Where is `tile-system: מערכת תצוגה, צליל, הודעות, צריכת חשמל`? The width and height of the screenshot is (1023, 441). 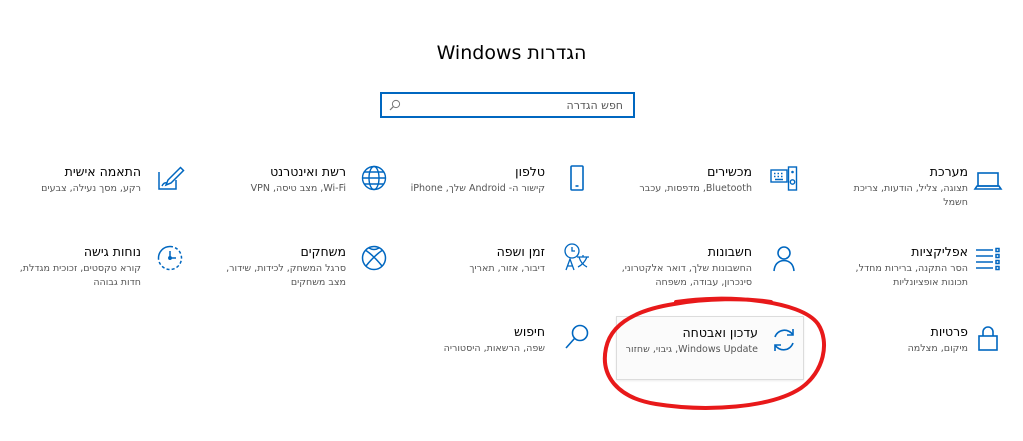
tile-system: מערכת תצוגה, צליל, הודעות, צריכת חשמל is located at coordinates (920, 189).